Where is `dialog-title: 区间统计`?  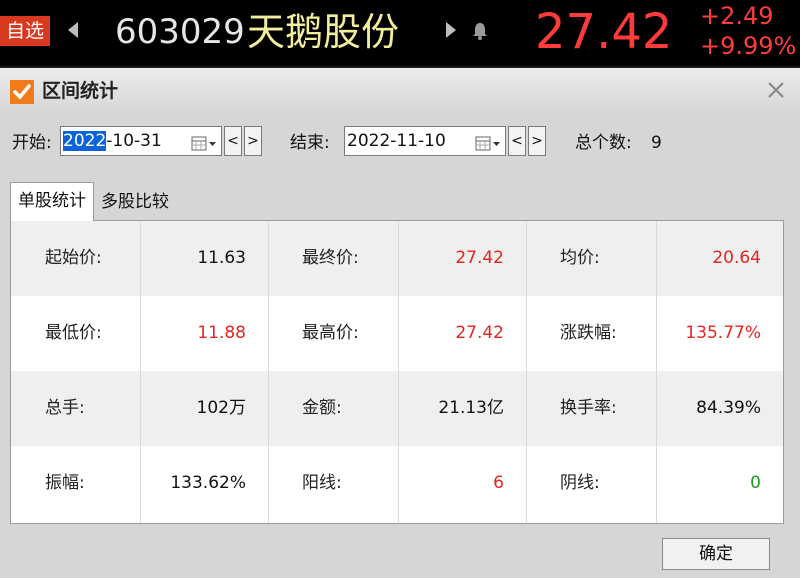 dialog-title: 区间统计 is located at coordinates (80, 91).